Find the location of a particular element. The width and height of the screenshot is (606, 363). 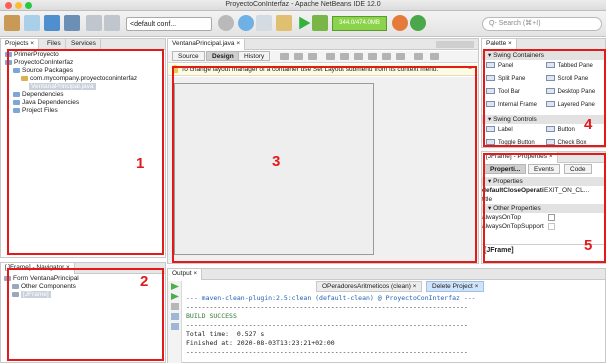

toggle-button-icon is located at coordinates (490, 142).